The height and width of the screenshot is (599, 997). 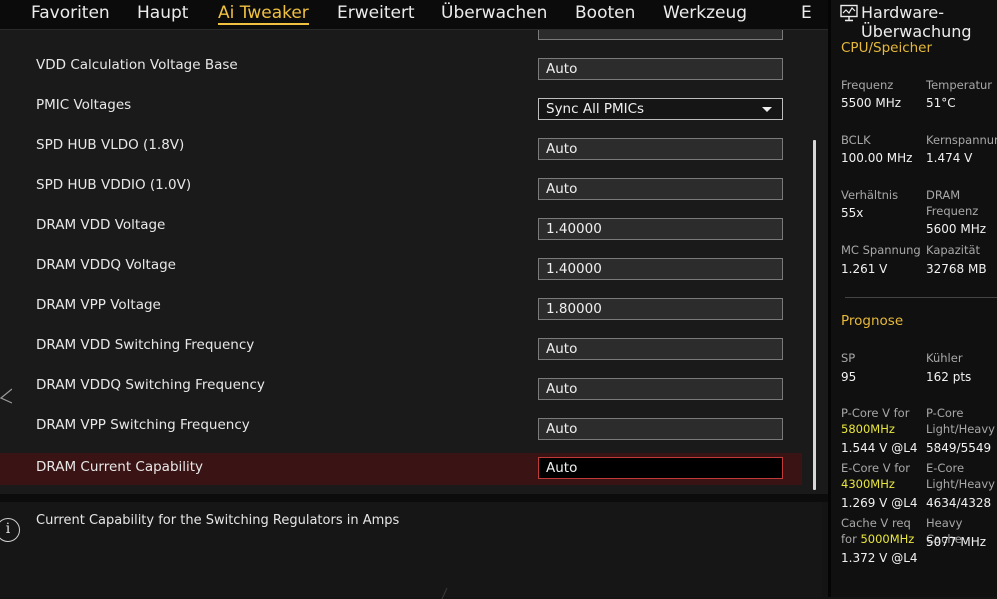 I want to click on mc-voltage-label: MC Spannung, so click(x=881, y=250).